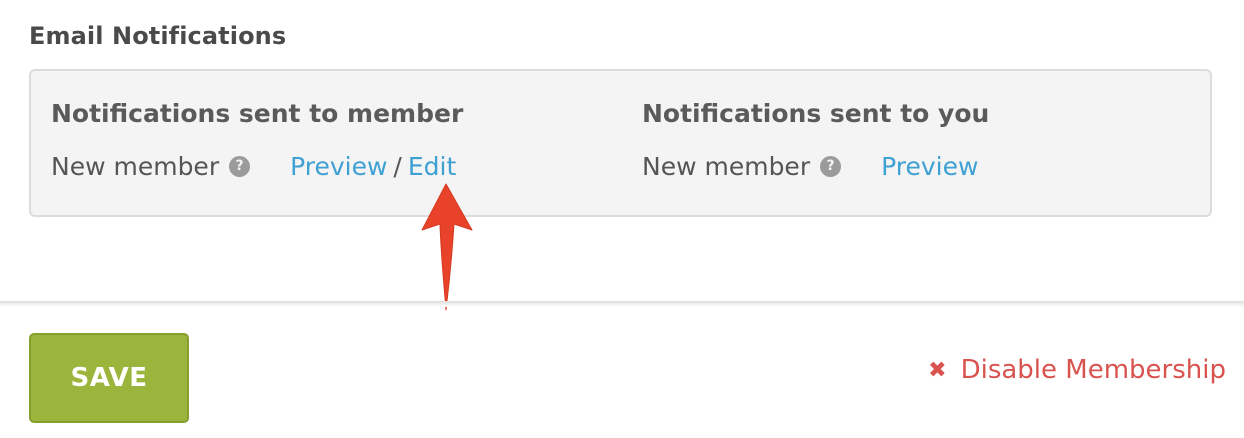 This screenshot has width=1244, height=438. I want to click on member-links: Preview / Edit, so click(373, 166).